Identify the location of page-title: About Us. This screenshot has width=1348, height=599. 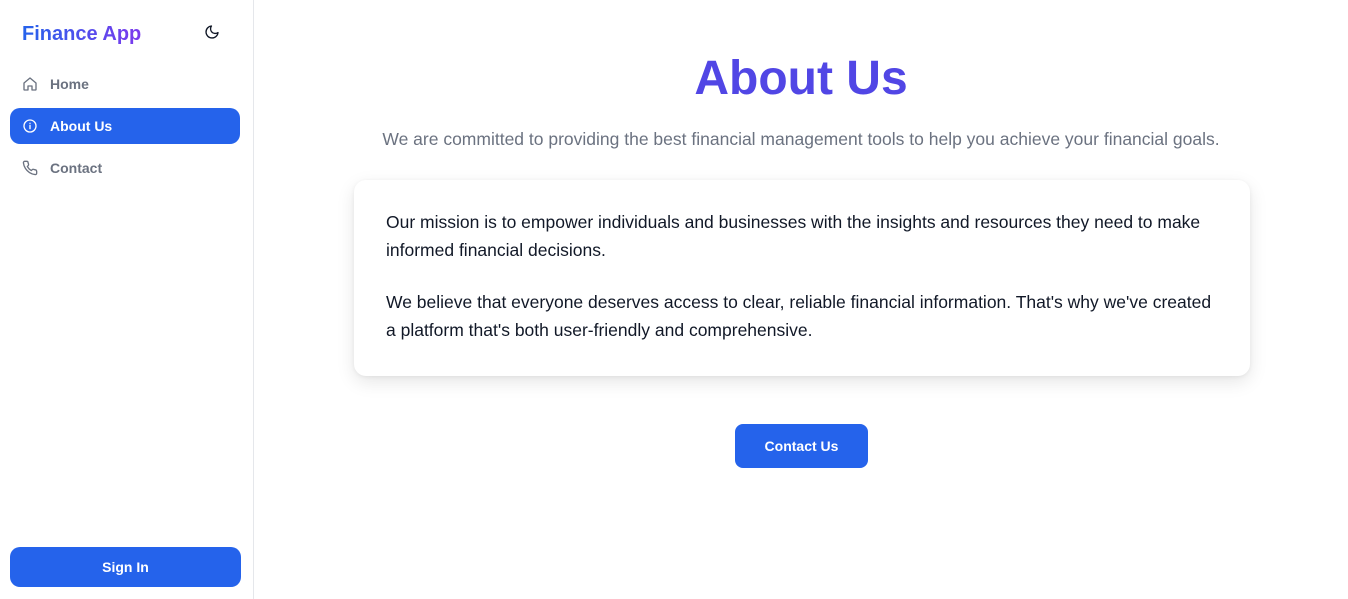
(801, 78).